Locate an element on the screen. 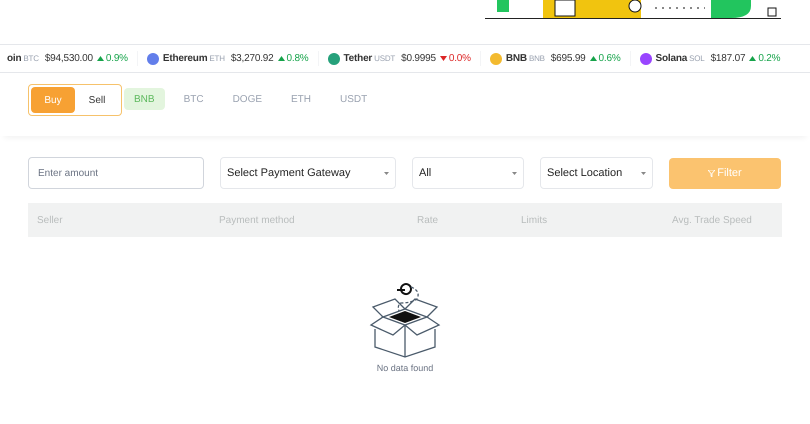 Image resolution: width=810 pixels, height=424 pixels. trade-tab: Buy is located at coordinates (53, 100).